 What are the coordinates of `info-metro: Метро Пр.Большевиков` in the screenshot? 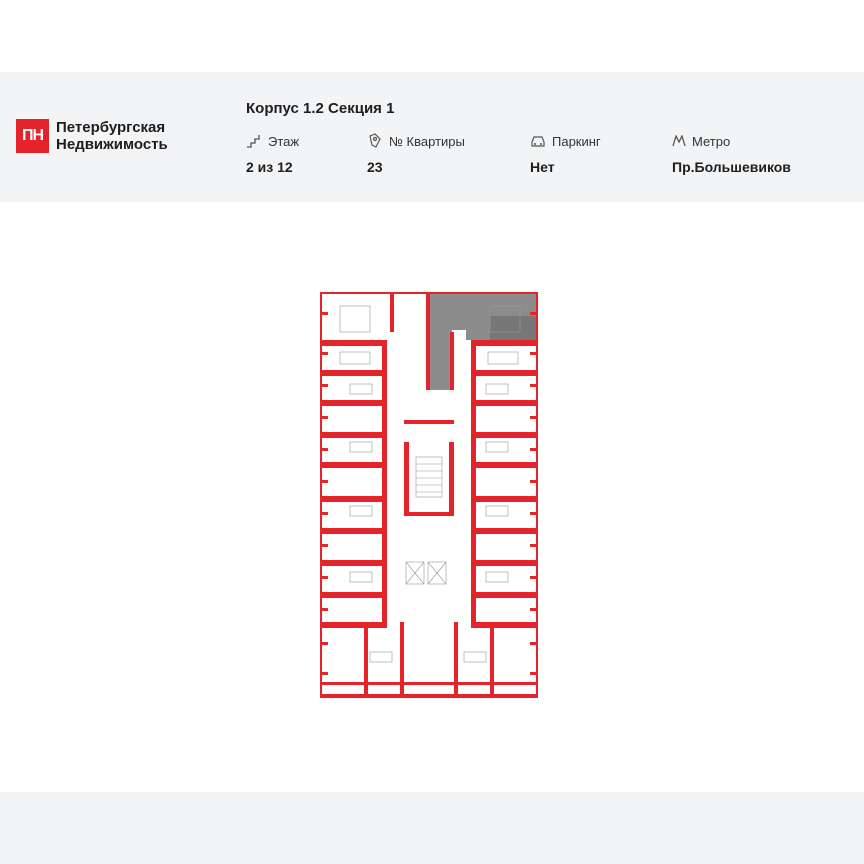 It's located at (731, 154).